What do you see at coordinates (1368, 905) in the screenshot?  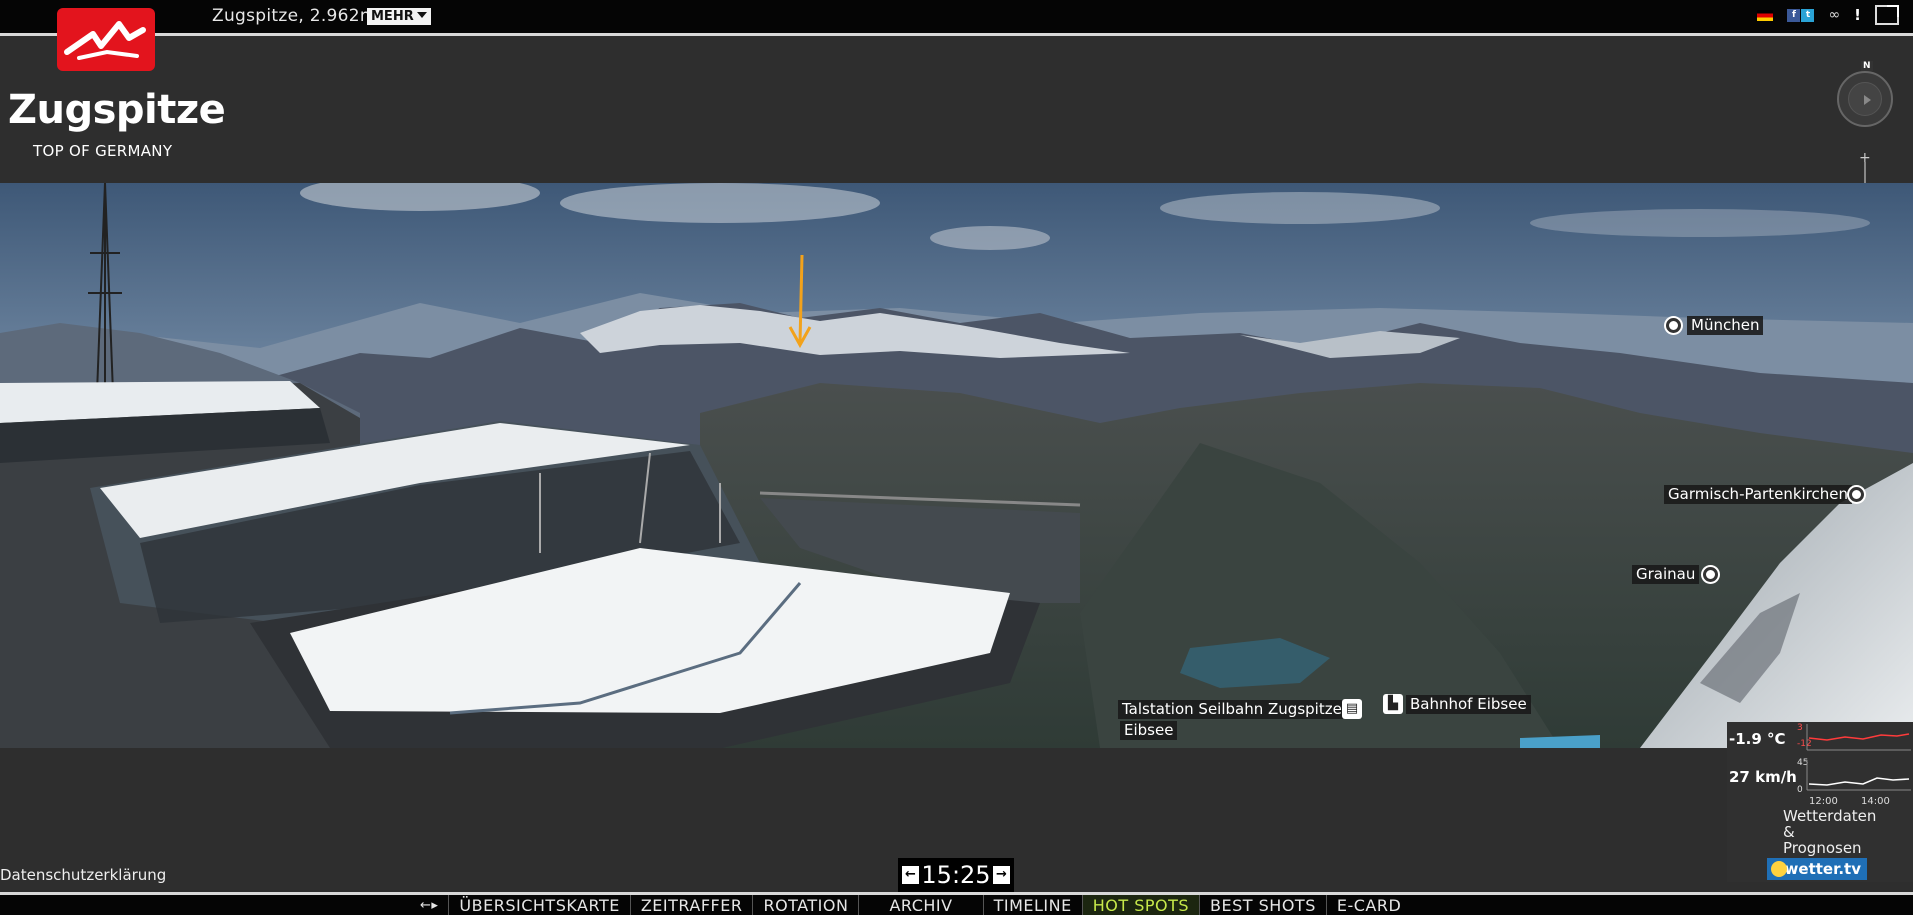 I see `nav-e-card: E-CARD` at bounding box center [1368, 905].